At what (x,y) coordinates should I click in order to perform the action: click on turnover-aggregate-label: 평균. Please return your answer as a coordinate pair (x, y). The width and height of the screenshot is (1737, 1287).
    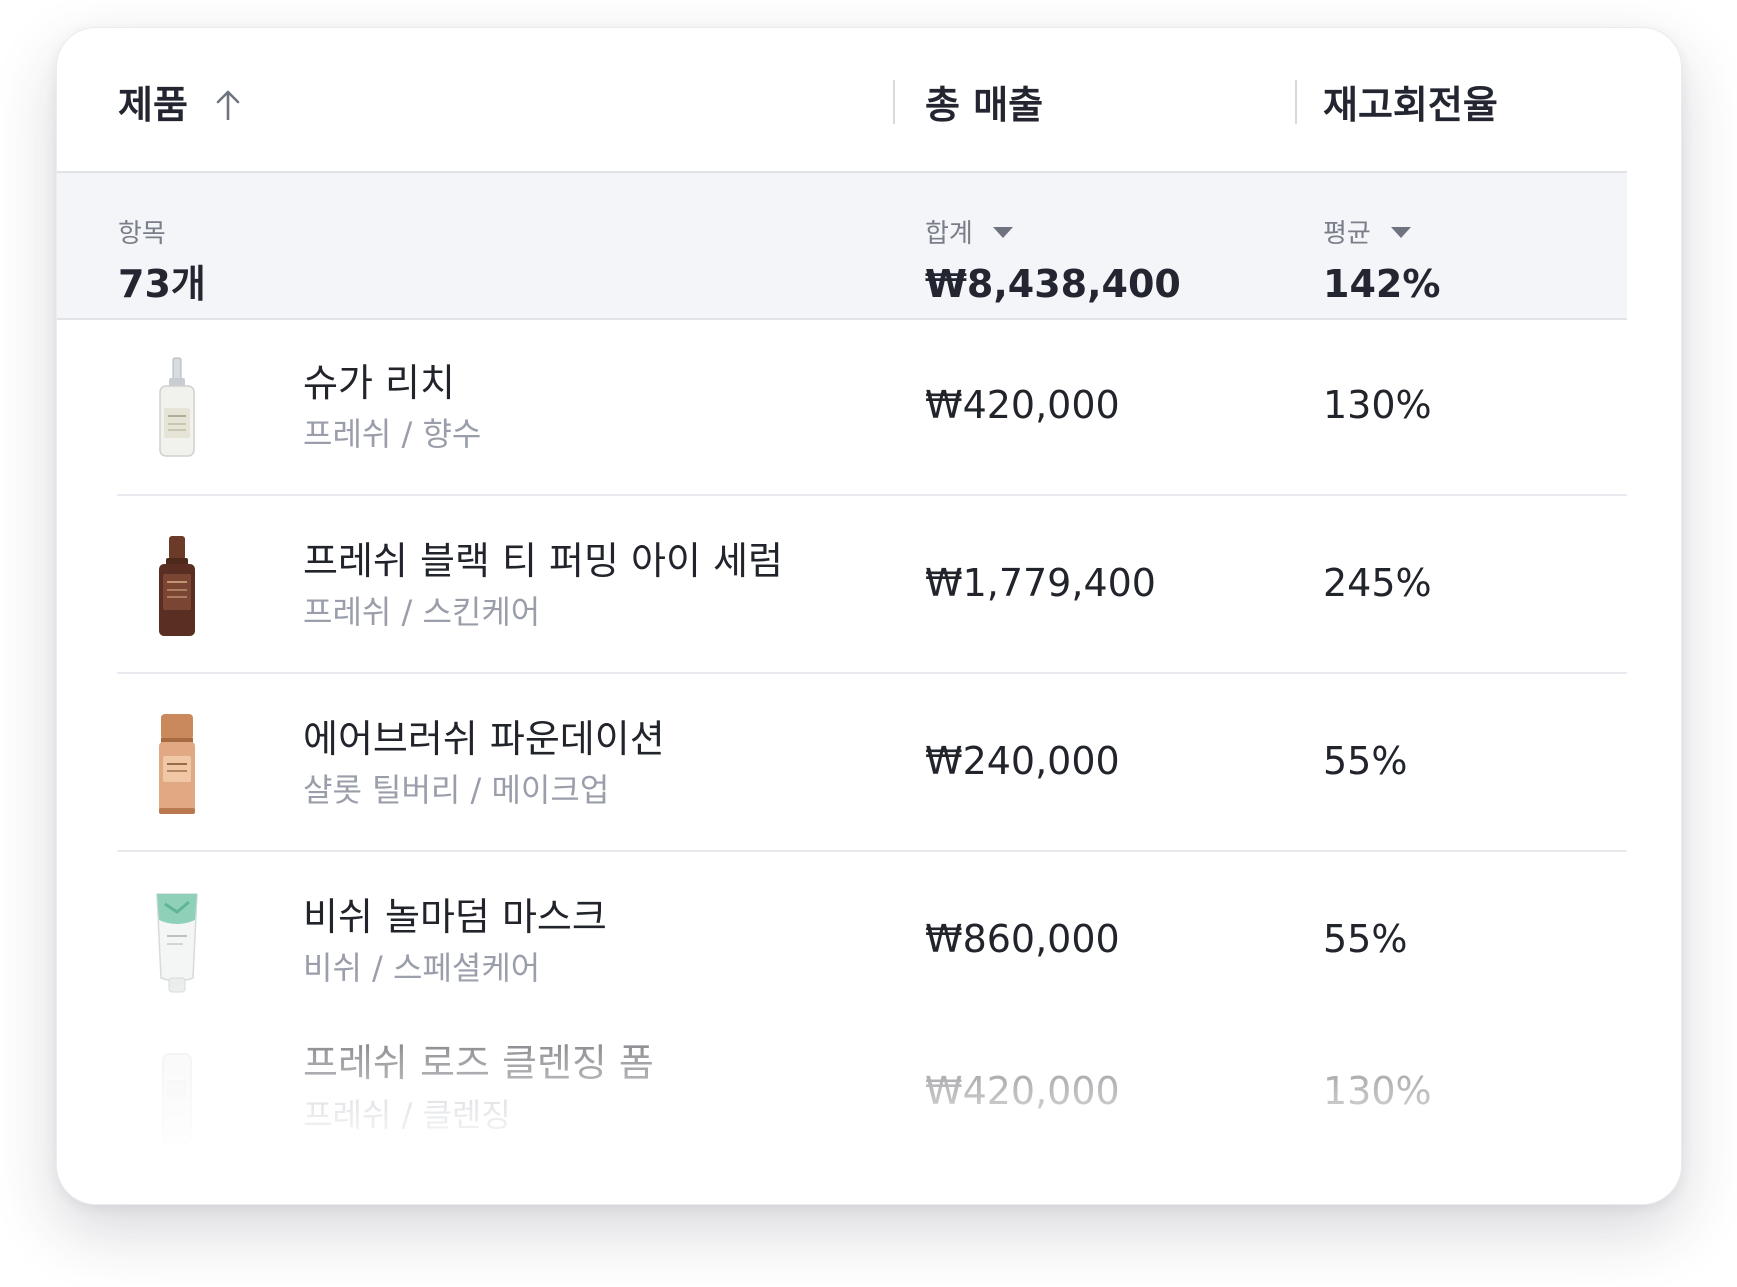
    Looking at the image, I should click on (1347, 234).